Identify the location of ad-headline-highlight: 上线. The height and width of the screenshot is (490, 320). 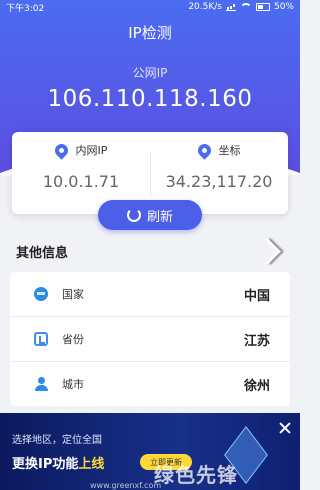
(91, 464).